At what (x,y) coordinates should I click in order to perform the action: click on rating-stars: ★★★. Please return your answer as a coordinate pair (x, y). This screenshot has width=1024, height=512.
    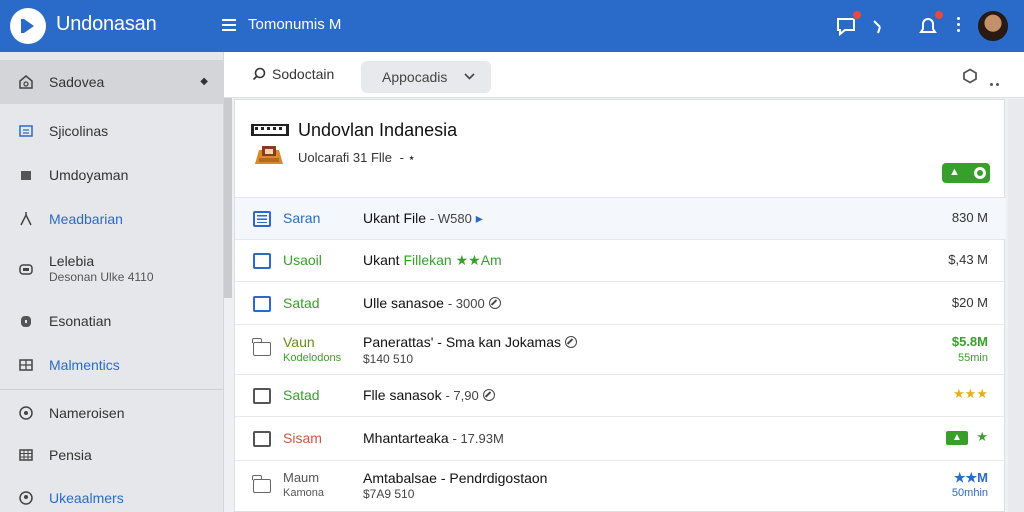
    Looking at the image, I should click on (970, 393).